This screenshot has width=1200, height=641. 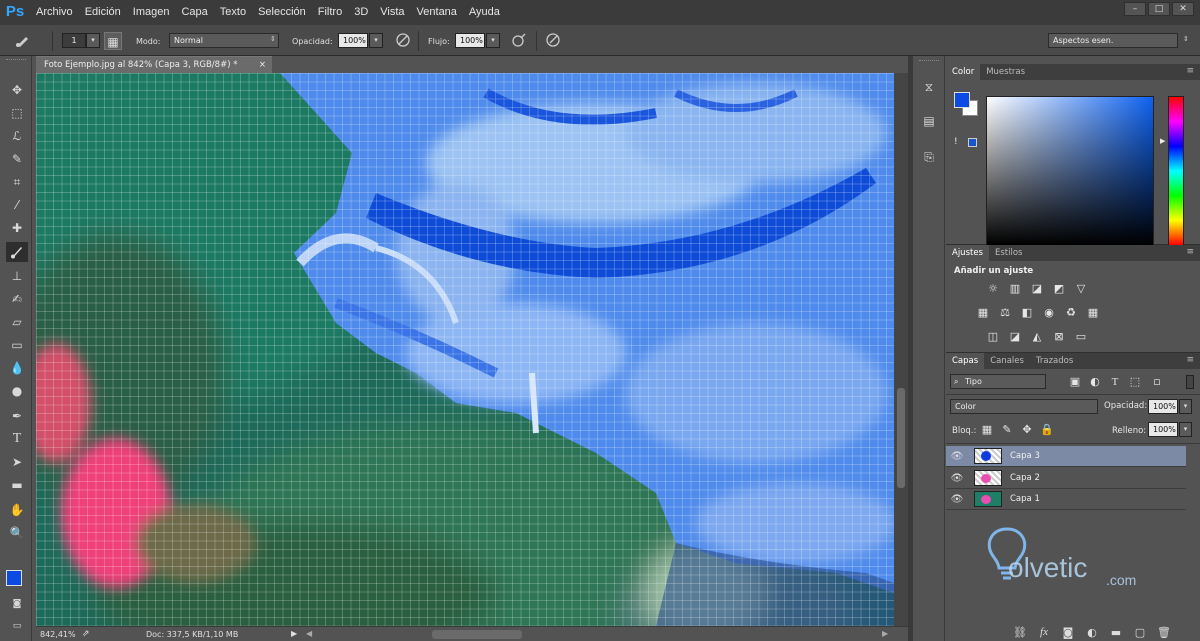 I want to click on invert-icon: ◫, so click(x=993, y=337).